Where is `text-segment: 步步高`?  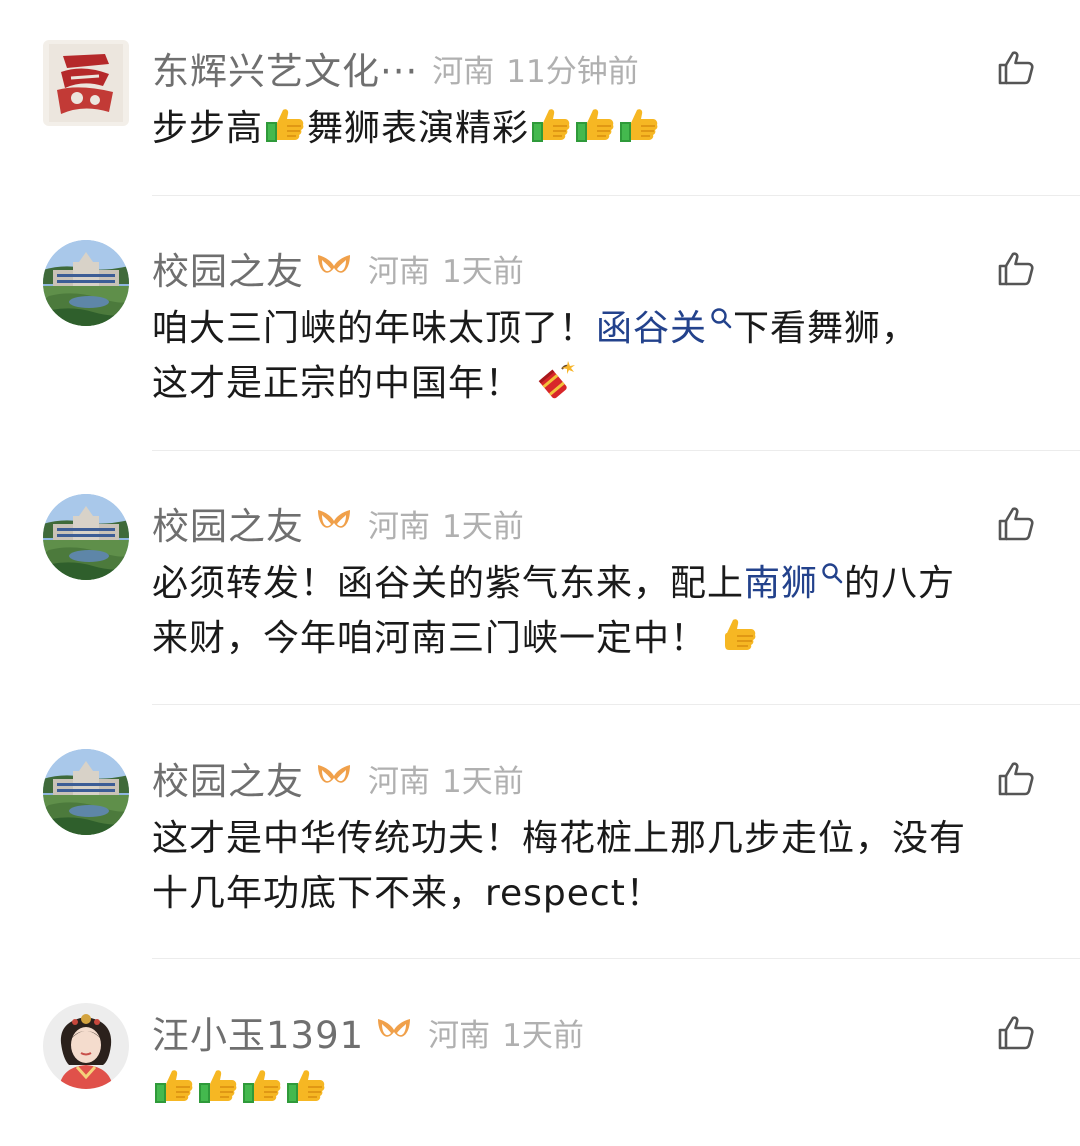
text-segment: 步步高 is located at coordinates (208, 128).